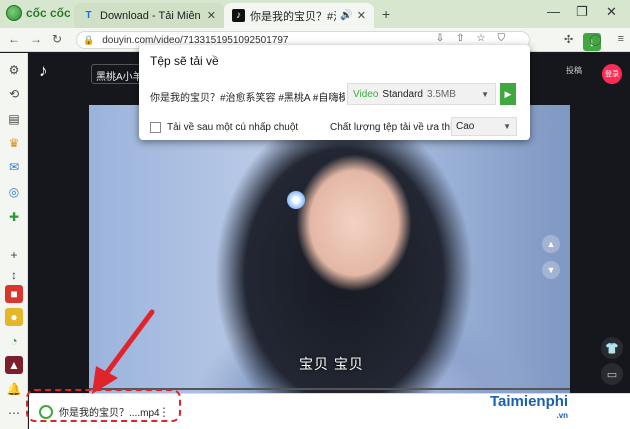 This screenshot has height=429, width=630. I want to click on douyin-logo: ♪, so click(43, 71).